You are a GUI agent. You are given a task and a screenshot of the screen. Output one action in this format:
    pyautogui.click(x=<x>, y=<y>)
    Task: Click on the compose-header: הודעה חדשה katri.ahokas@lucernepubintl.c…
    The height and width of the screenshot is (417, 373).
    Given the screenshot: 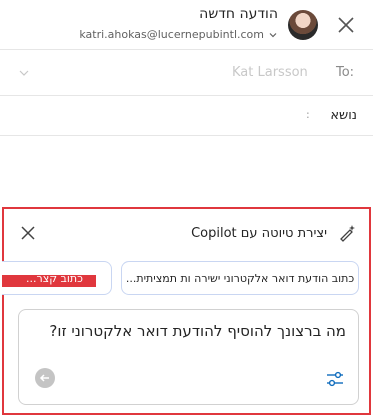 What is the action you would take?
    pyautogui.click(x=186, y=25)
    